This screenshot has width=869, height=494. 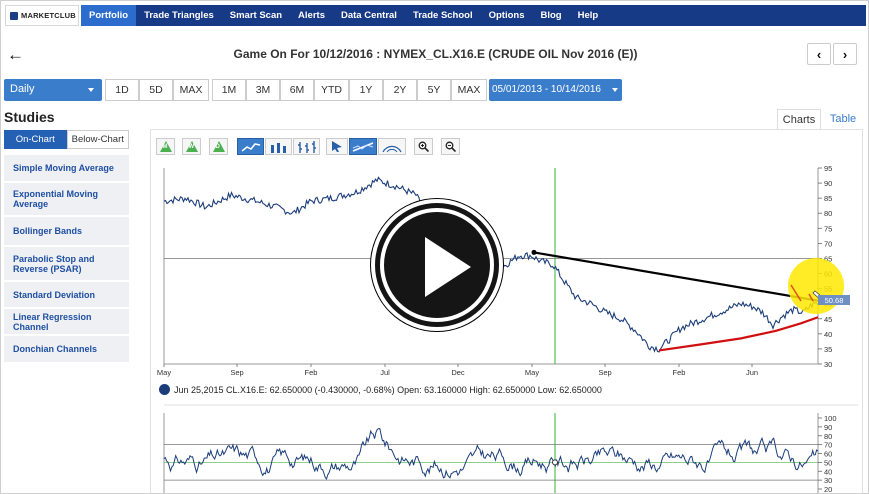 What do you see at coordinates (555, 462) in the screenshot?
I see `oscillator-marker` at bounding box center [555, 462].